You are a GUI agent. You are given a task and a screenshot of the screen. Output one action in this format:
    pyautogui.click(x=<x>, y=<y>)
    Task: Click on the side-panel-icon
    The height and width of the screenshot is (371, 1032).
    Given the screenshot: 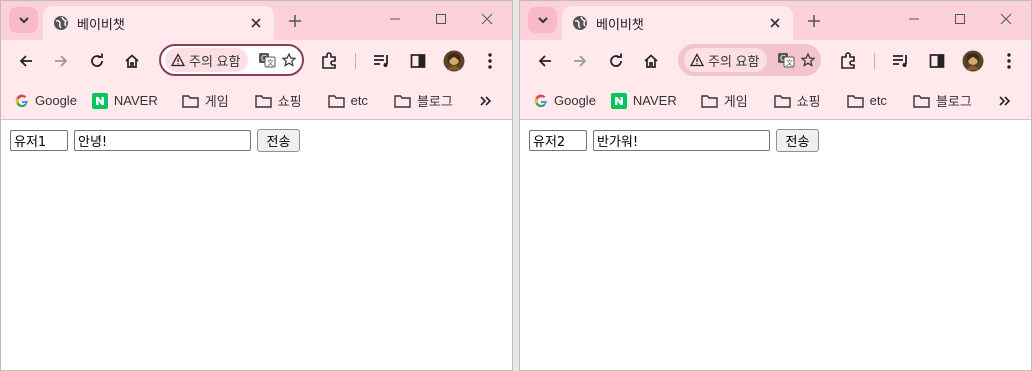 What is the action you would take?
    pyautogui.click(x=937, y=61)
    